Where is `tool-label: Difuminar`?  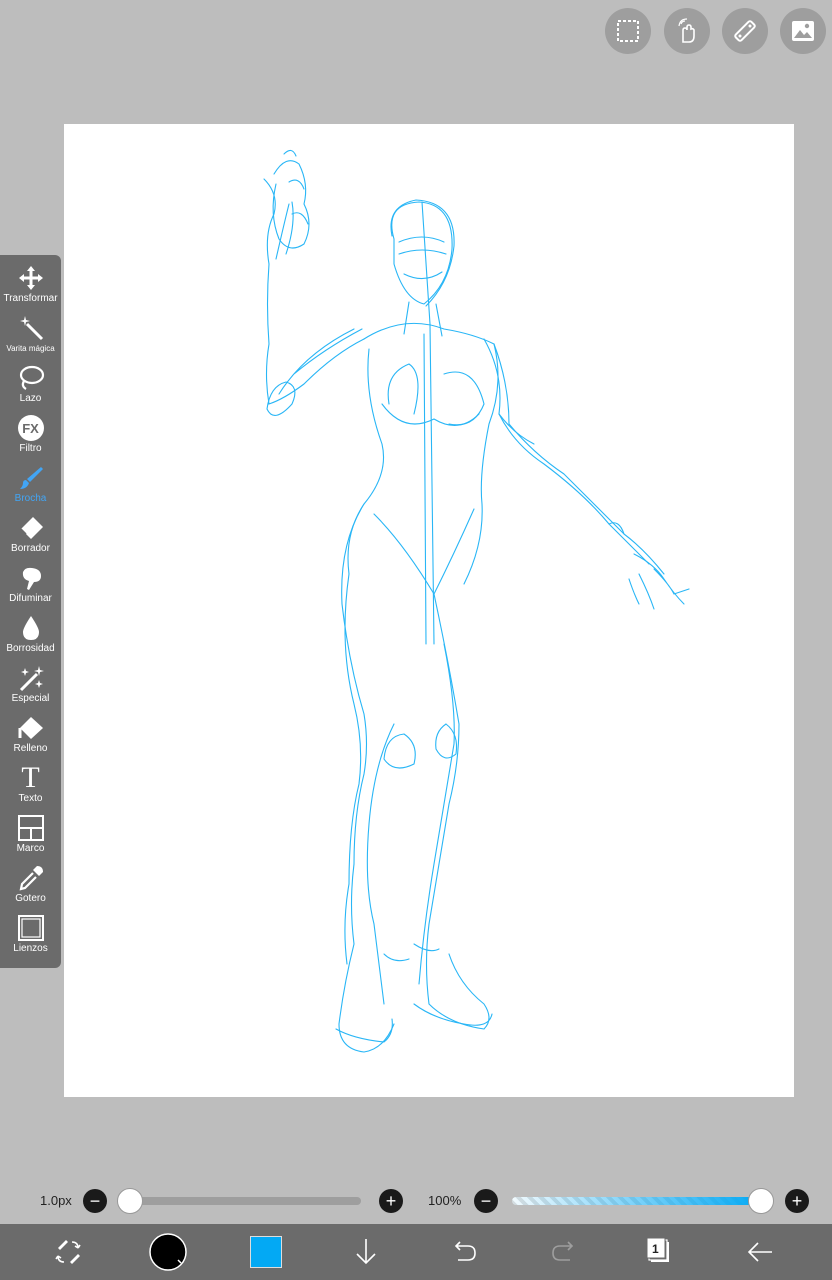
tool-label: Difuminar is located at coordinates (30, 598).